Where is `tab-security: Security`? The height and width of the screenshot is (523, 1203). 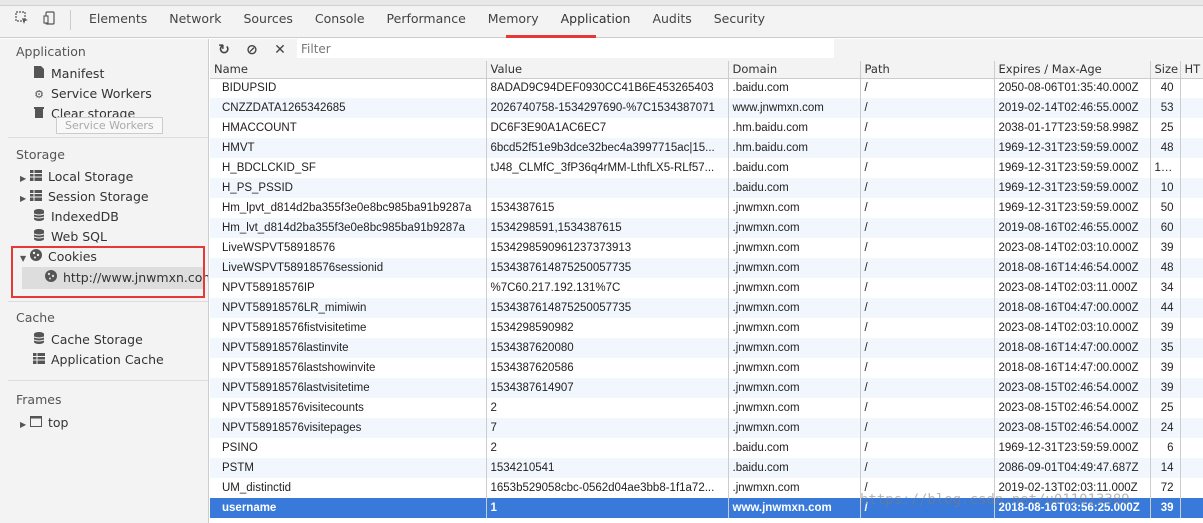
tab-security: Security is located at coordinates (739, 22).